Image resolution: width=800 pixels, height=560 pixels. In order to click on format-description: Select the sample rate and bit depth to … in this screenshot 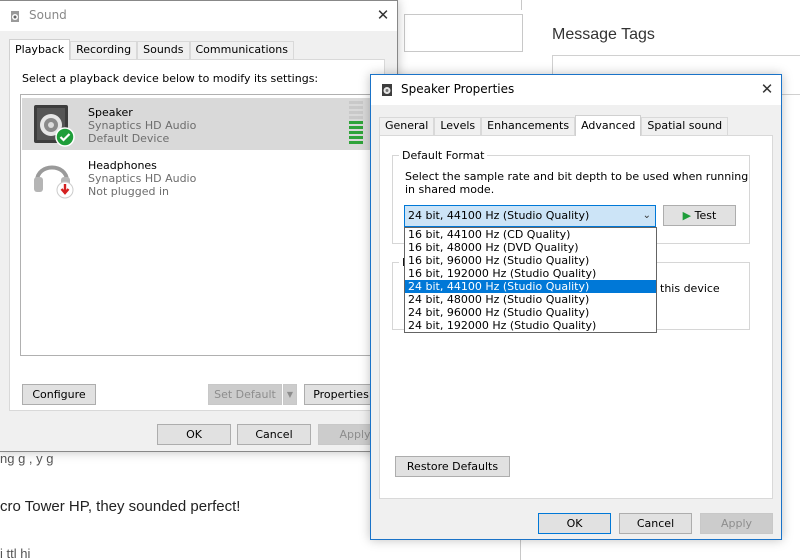, I will do `click(577, 176)`.